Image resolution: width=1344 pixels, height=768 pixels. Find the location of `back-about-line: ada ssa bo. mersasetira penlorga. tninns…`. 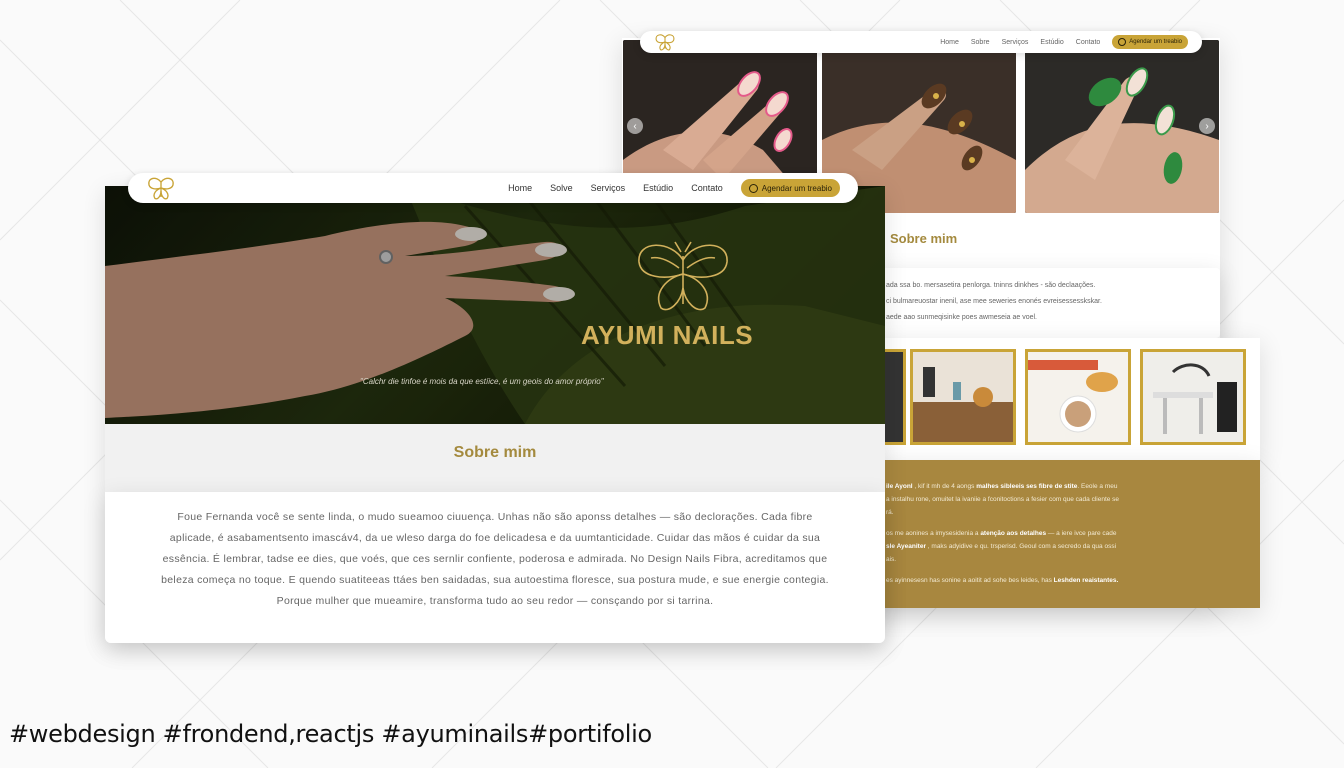

back-about-line: ada ssa bo. mersasetira penlorga. tninns… is located at coordinates (991, 285).